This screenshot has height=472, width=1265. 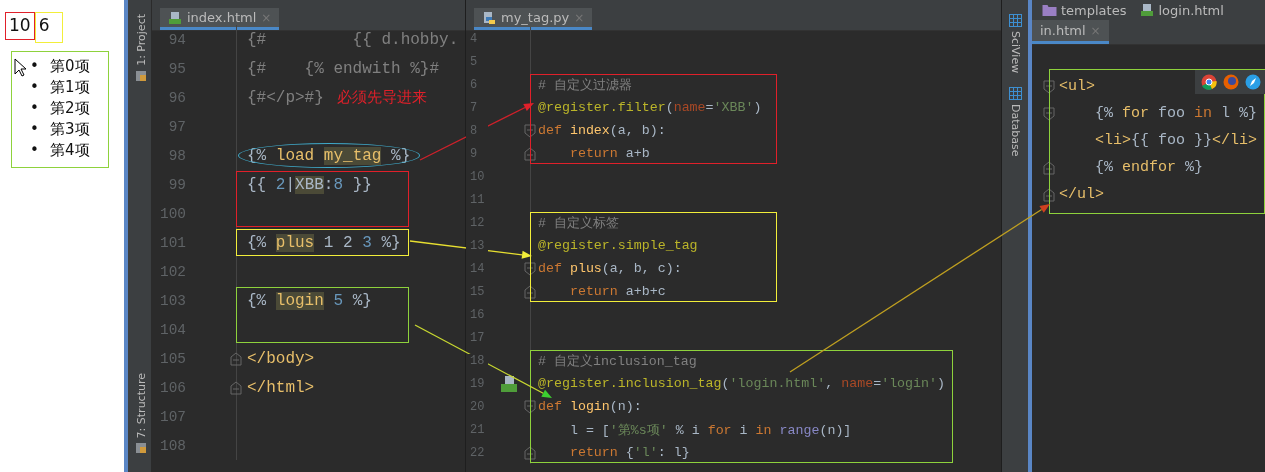 I want to click on editor-tab: in.html ×, so click(x=1070, y=32).